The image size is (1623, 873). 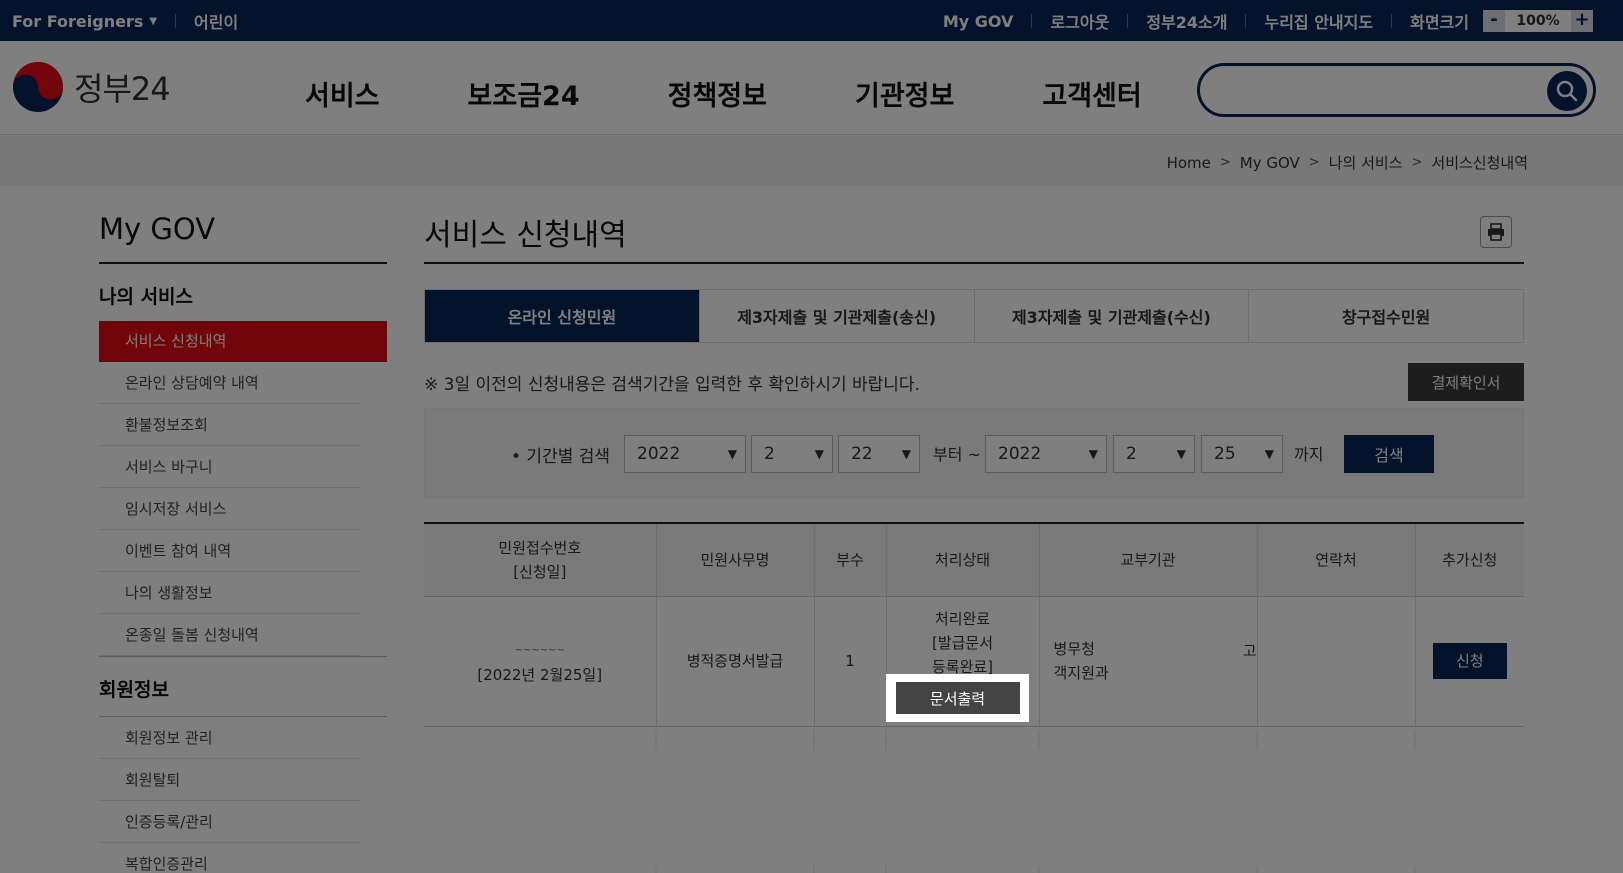 I want to click on for-foreigners-link: For Foreigners, so click(x=77, y=21).